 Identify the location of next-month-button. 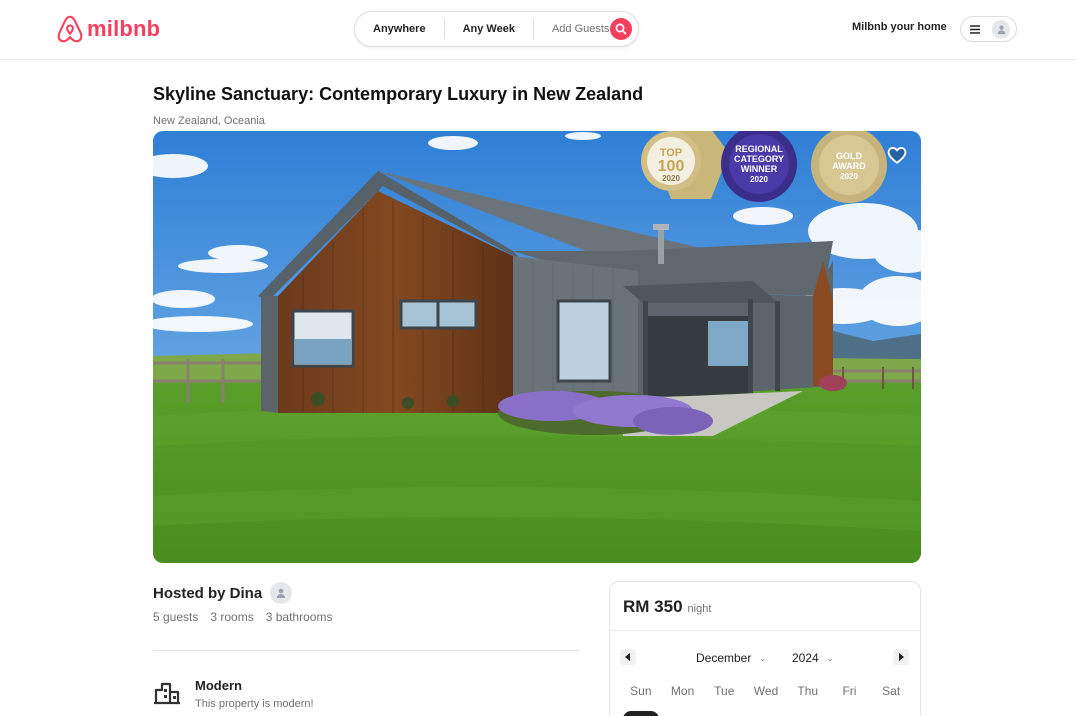
(901, 657).